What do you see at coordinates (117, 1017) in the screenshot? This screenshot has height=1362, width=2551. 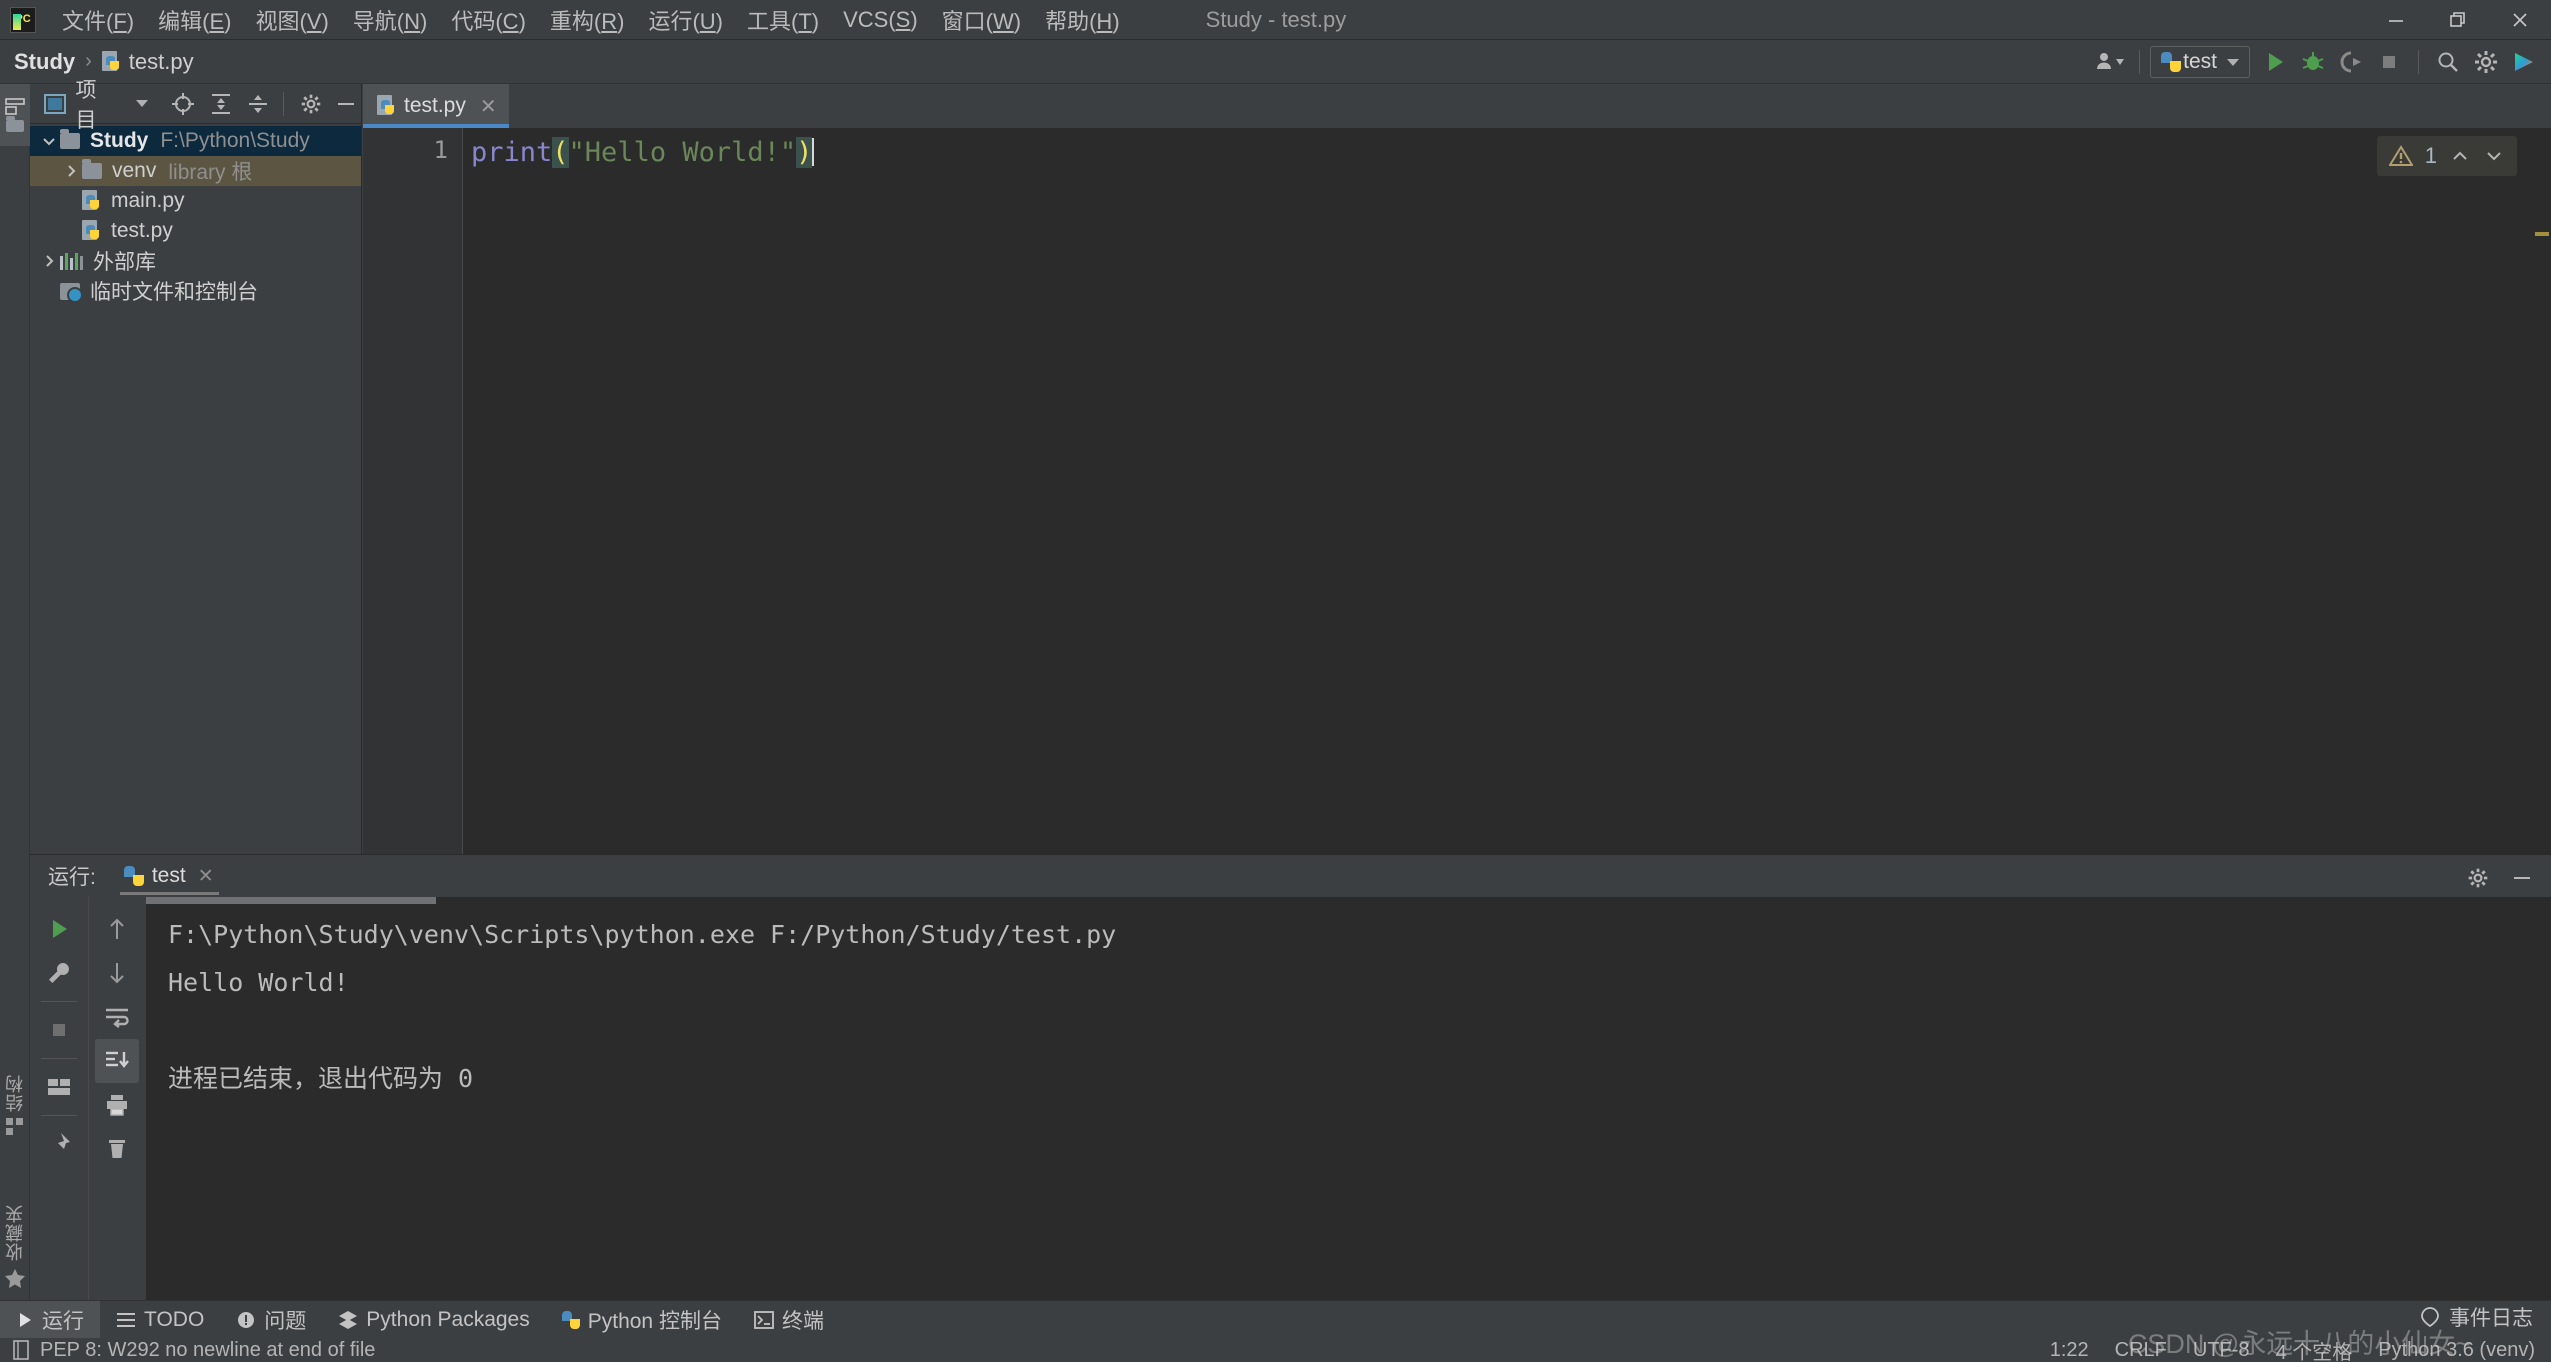 I see `soft-wrap-icon` at bounding box center [117, 1017].